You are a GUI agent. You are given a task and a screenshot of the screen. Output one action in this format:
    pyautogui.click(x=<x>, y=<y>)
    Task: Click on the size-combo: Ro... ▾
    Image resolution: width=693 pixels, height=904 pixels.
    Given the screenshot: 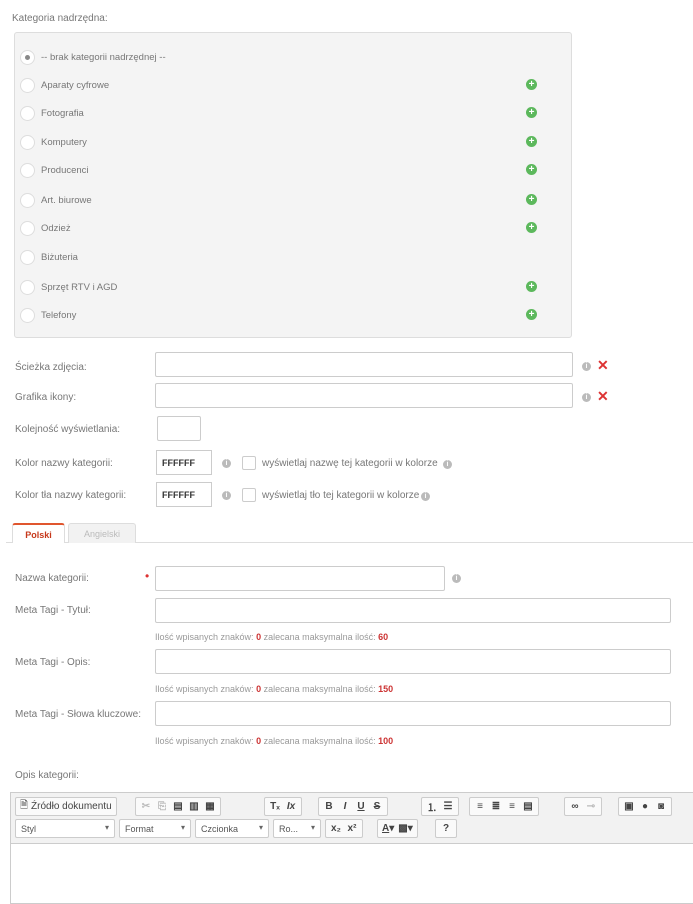 What is the action you would take?
    pyautogui.click(x=297, y=828)
    